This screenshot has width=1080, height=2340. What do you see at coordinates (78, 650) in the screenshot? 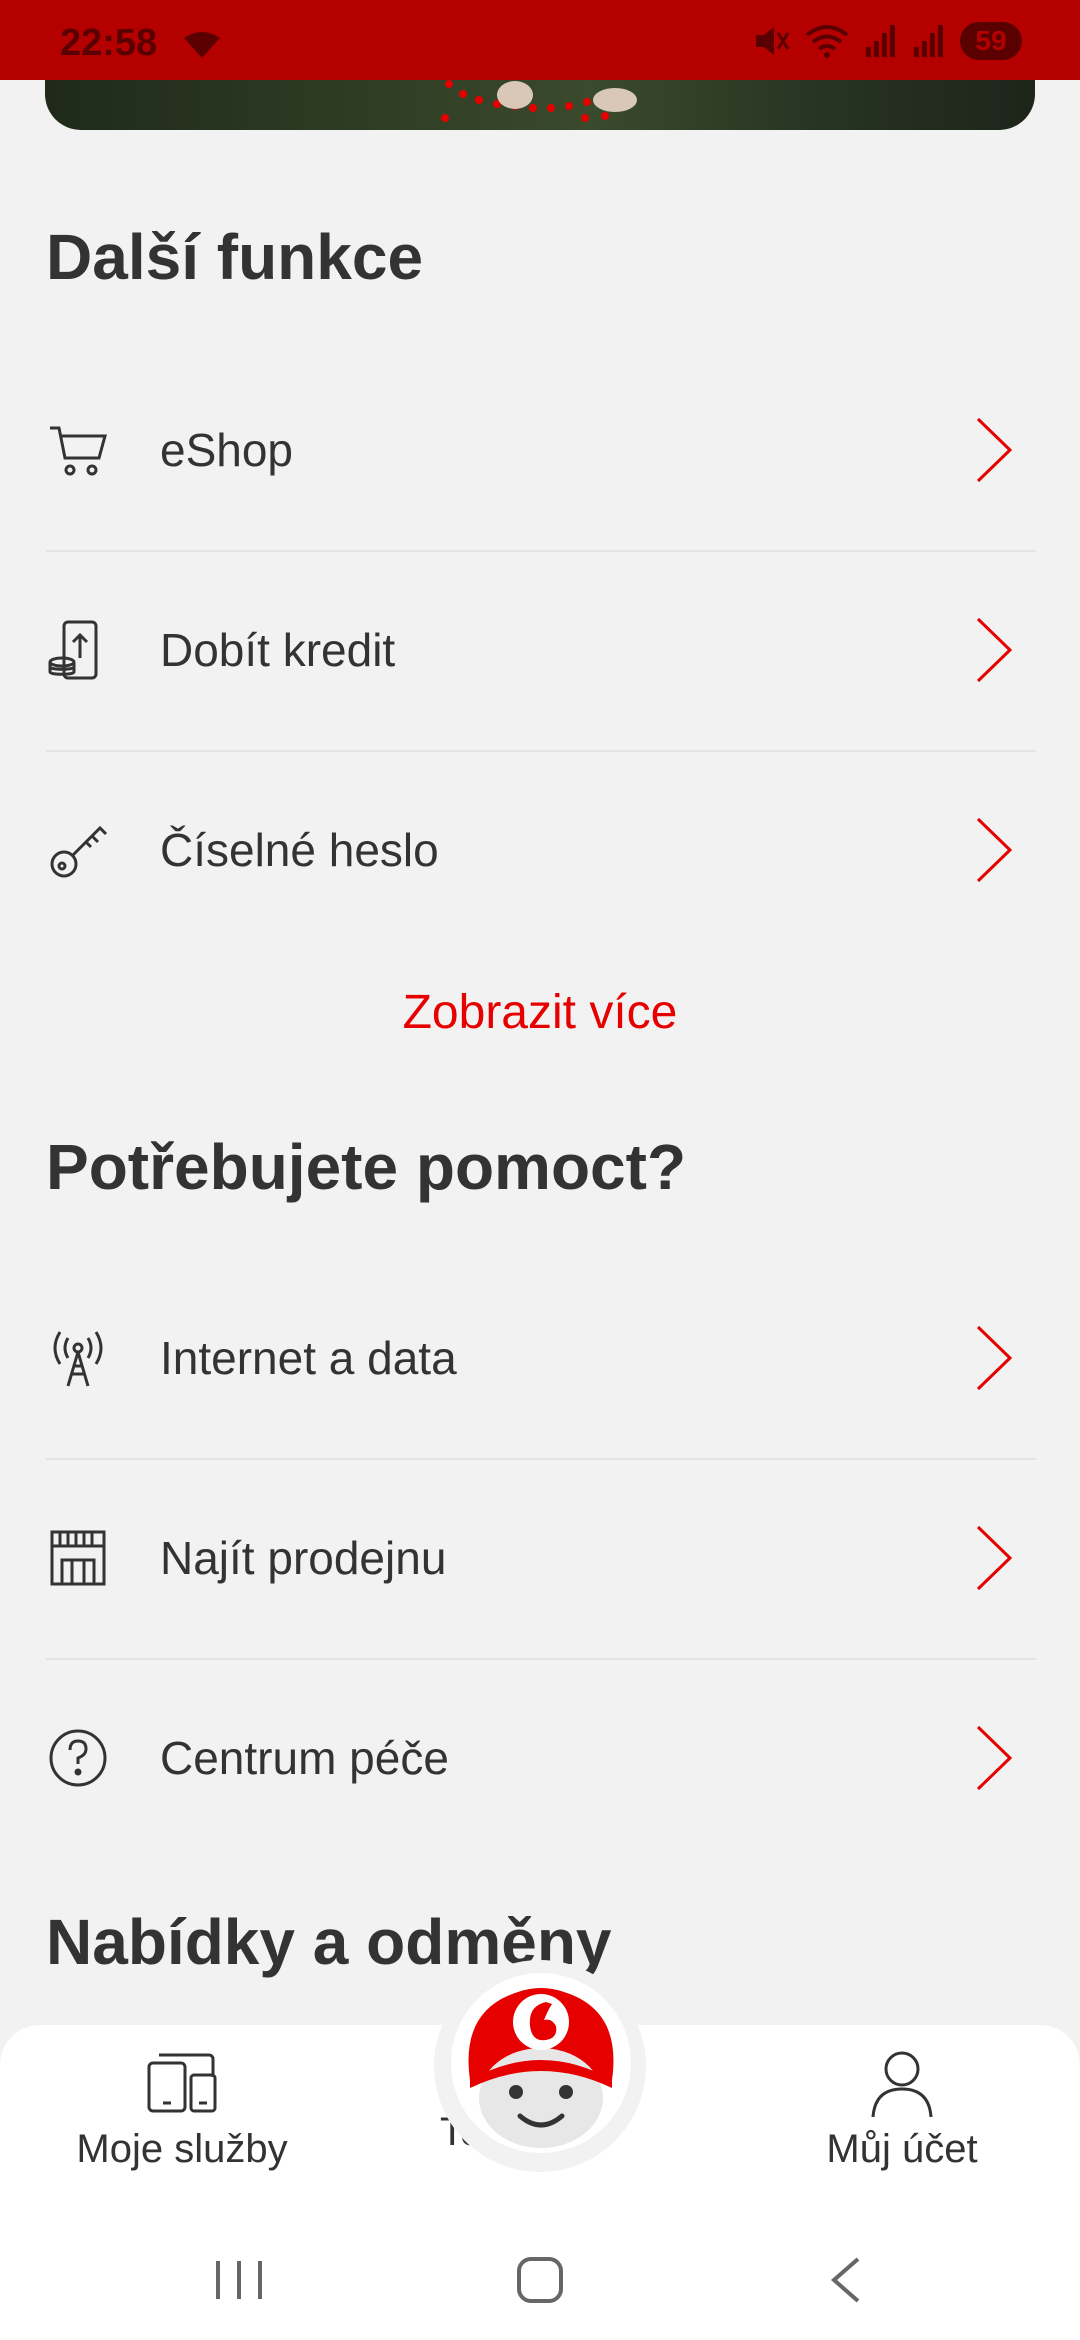
I see `phone-topup-icon` at bounding box center [78, 650].